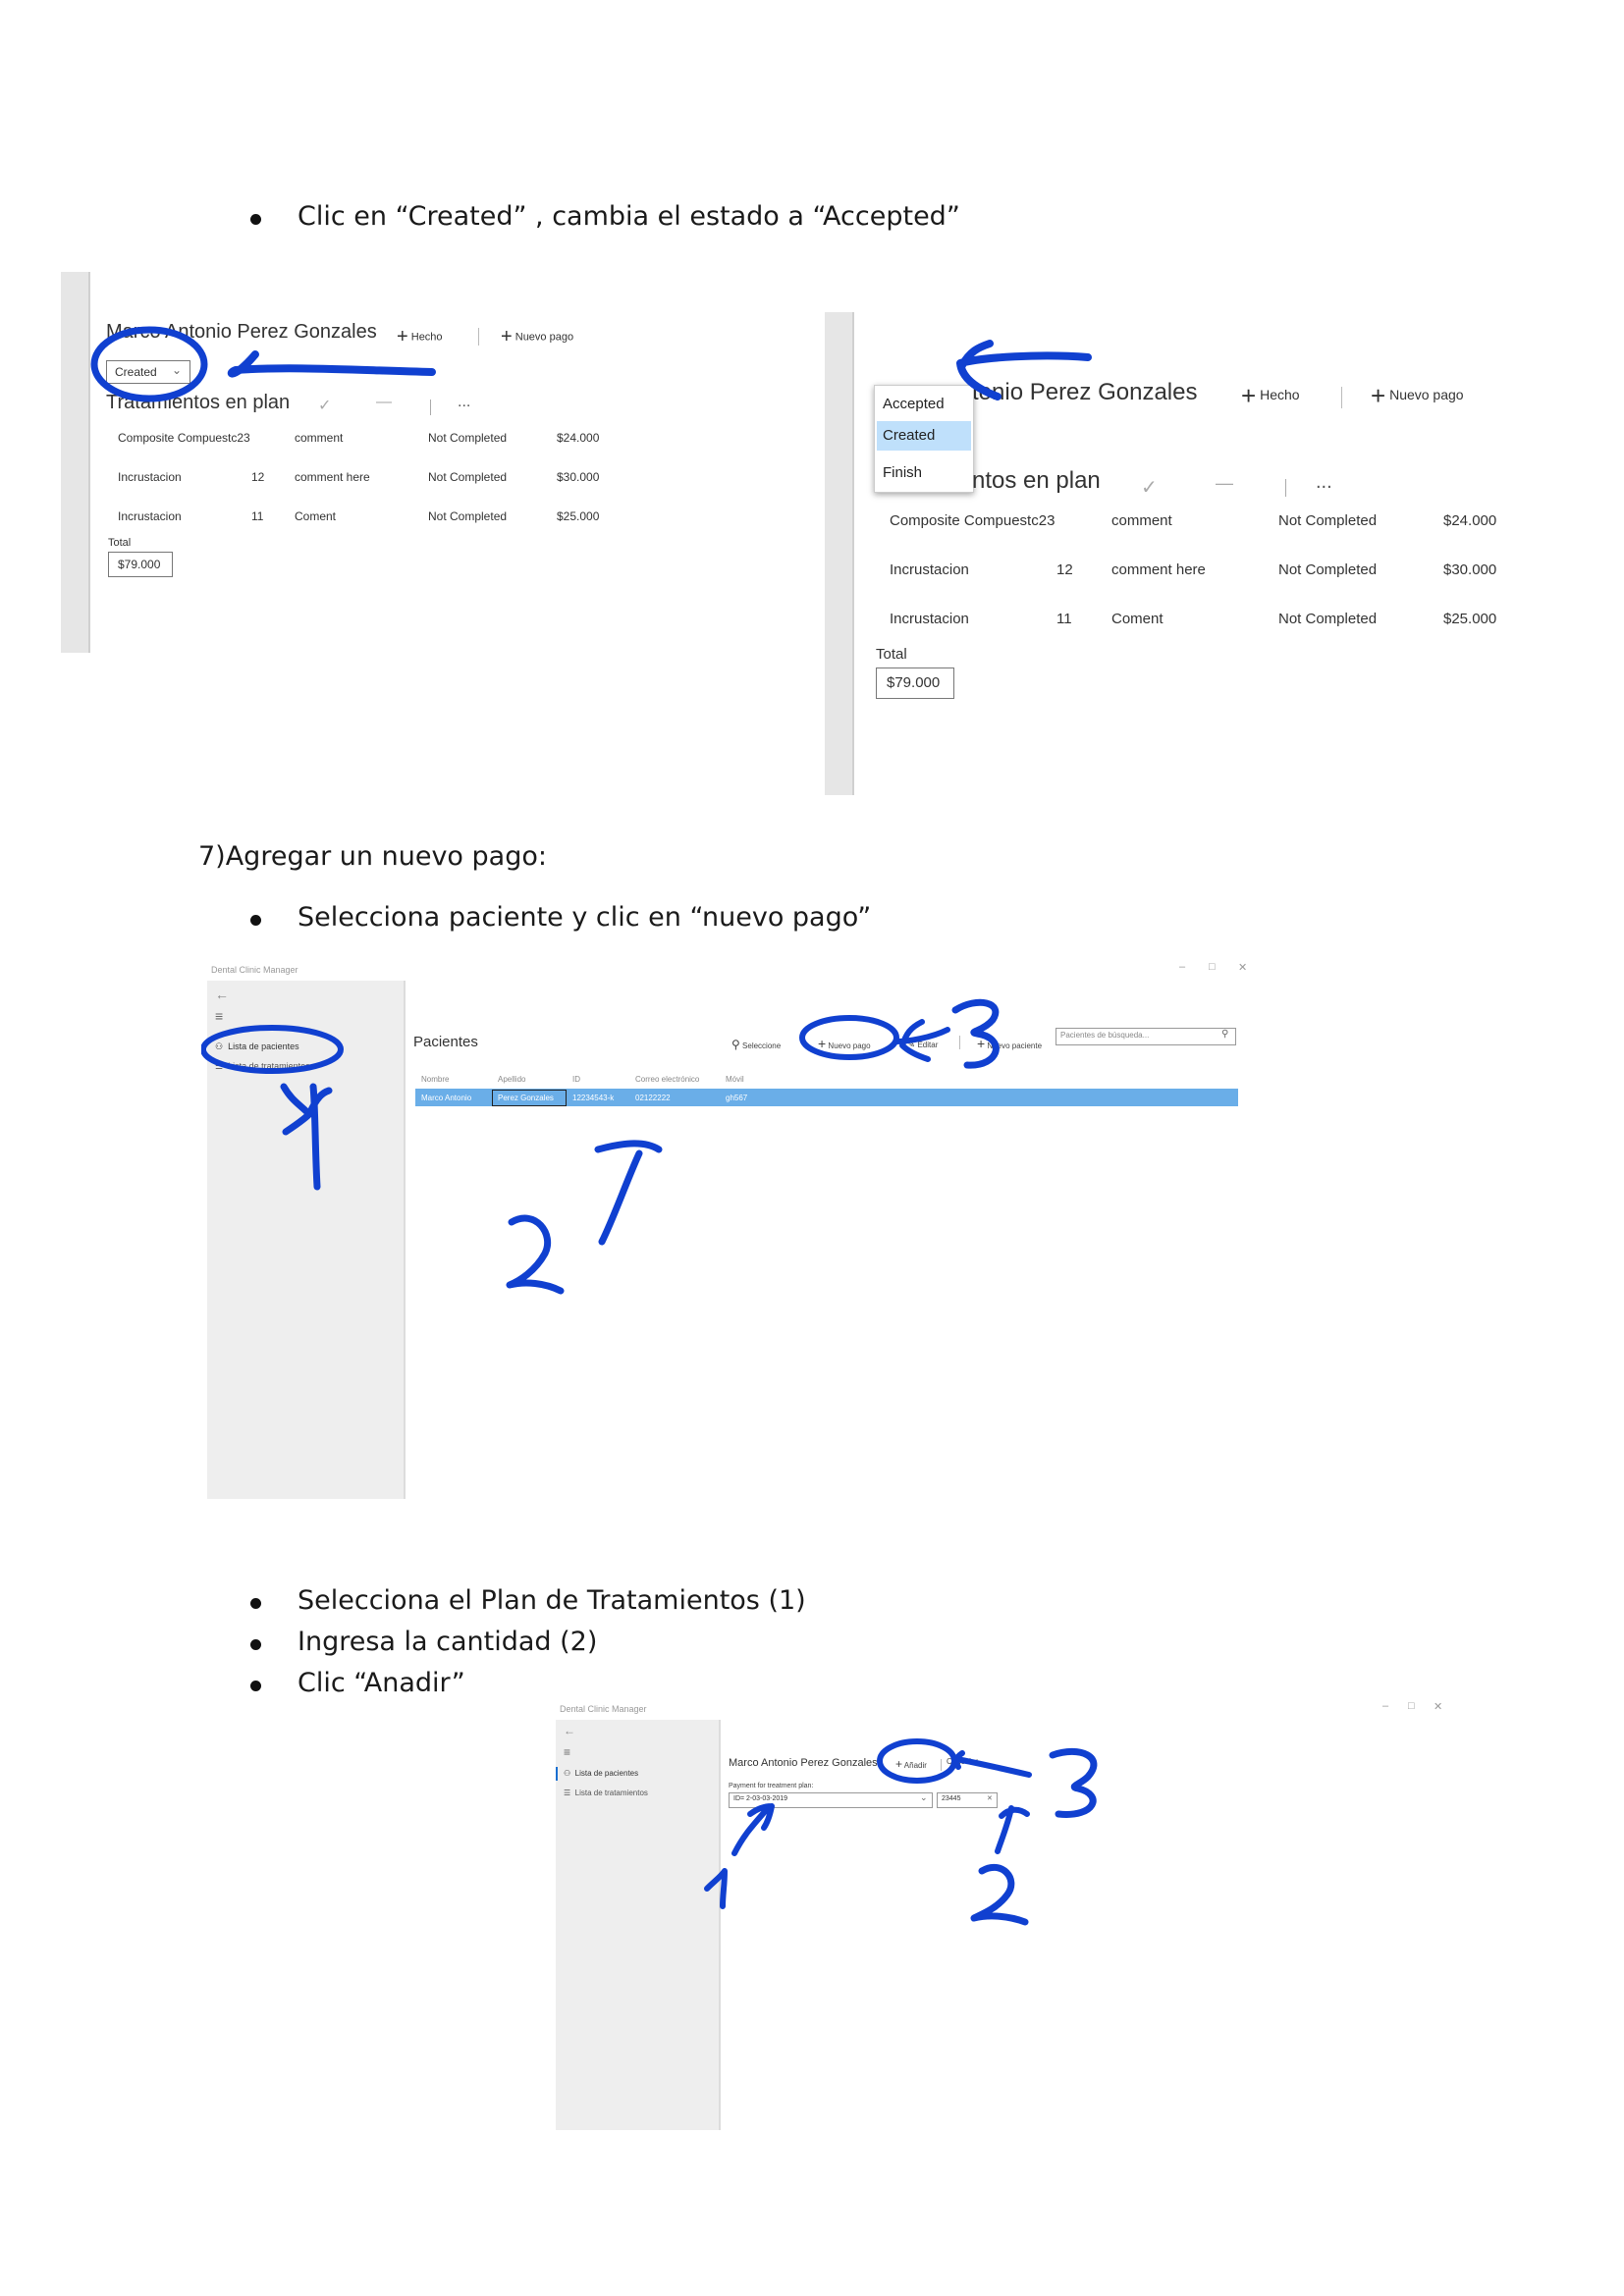 This screenshot has height=2296, width=1624. I want to click on instruction-enter-amount: Ingresa la cantidad (2), so click(448, 1642).